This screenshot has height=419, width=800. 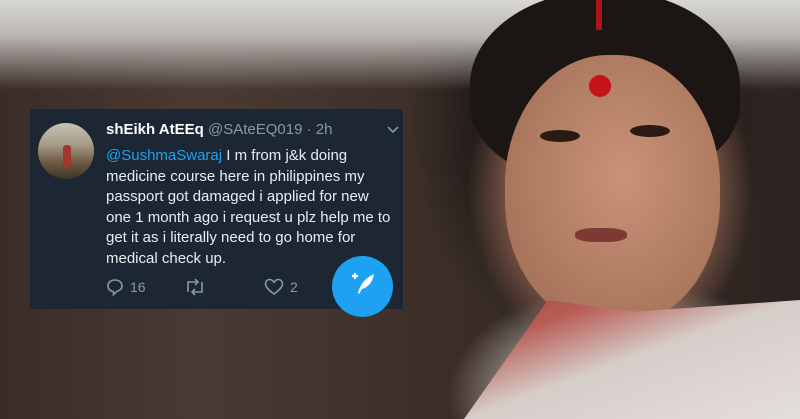 I want to click on tweet-header: shEikh AtEEq @SAteEQ019 · 2h, so click(x=219, y=129).